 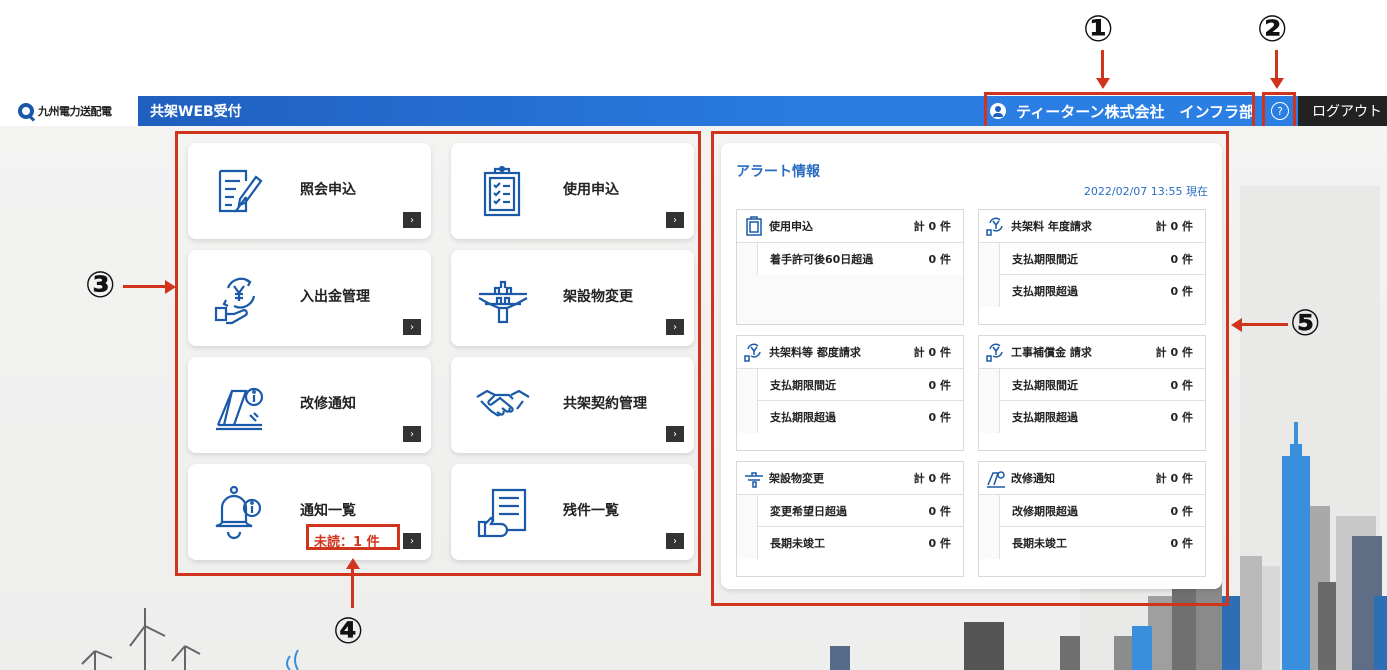 I want to click on alert-group-construction-deposit: 工事補償金 請求 計 0 件 支払期限間近 0 件 支払期限超過 0 件, so click(x=1092, y=393).